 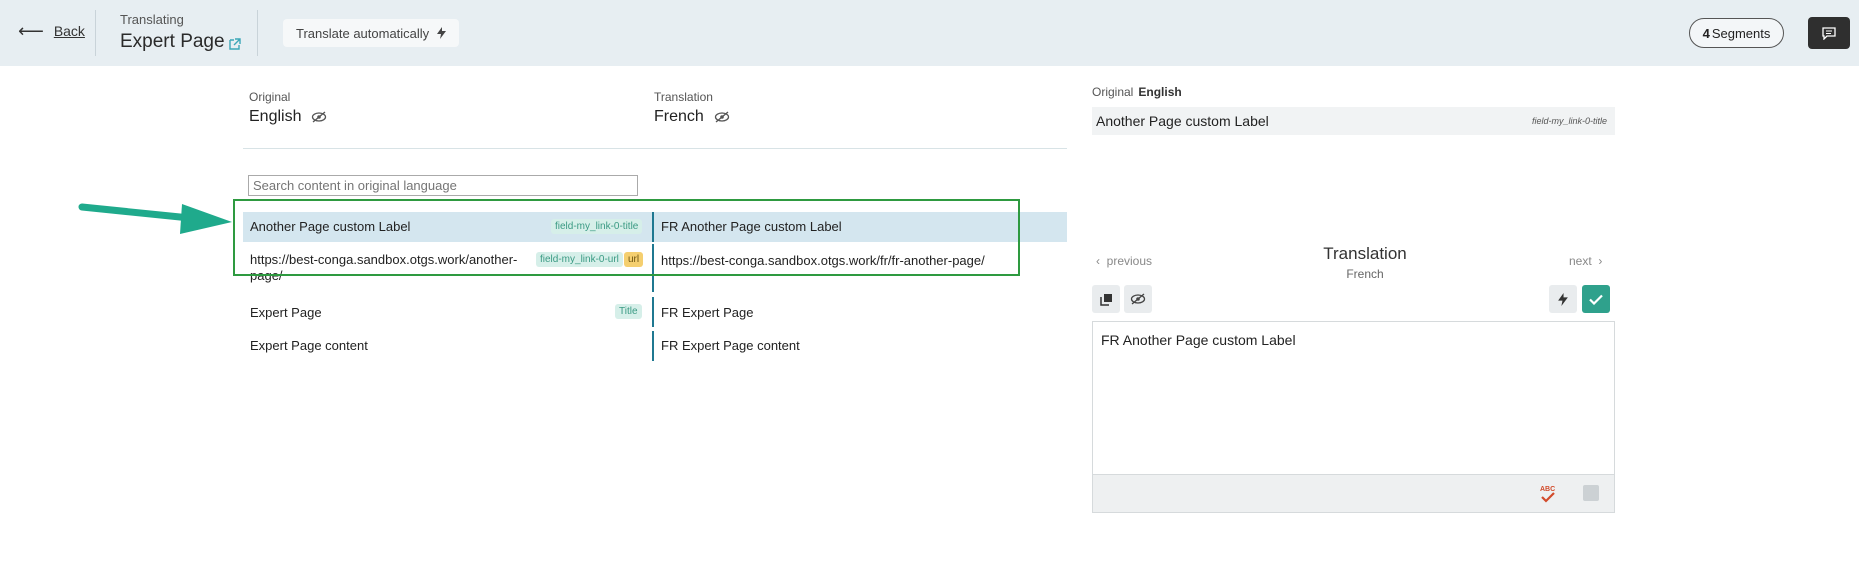 What do you see at coordinates (1353, 493) in the screenshot?
I see `editor-footer: ABC` at bounding box center [1353, 493].